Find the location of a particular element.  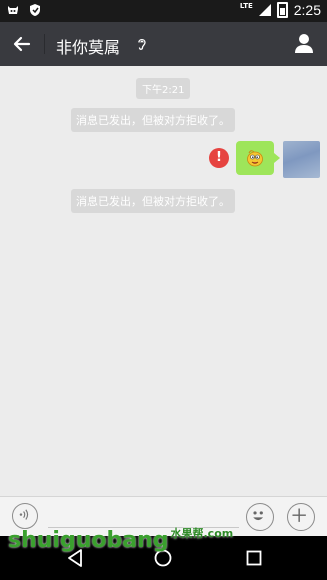

outgoing-message-bubble is located at coordinates (258, 158).